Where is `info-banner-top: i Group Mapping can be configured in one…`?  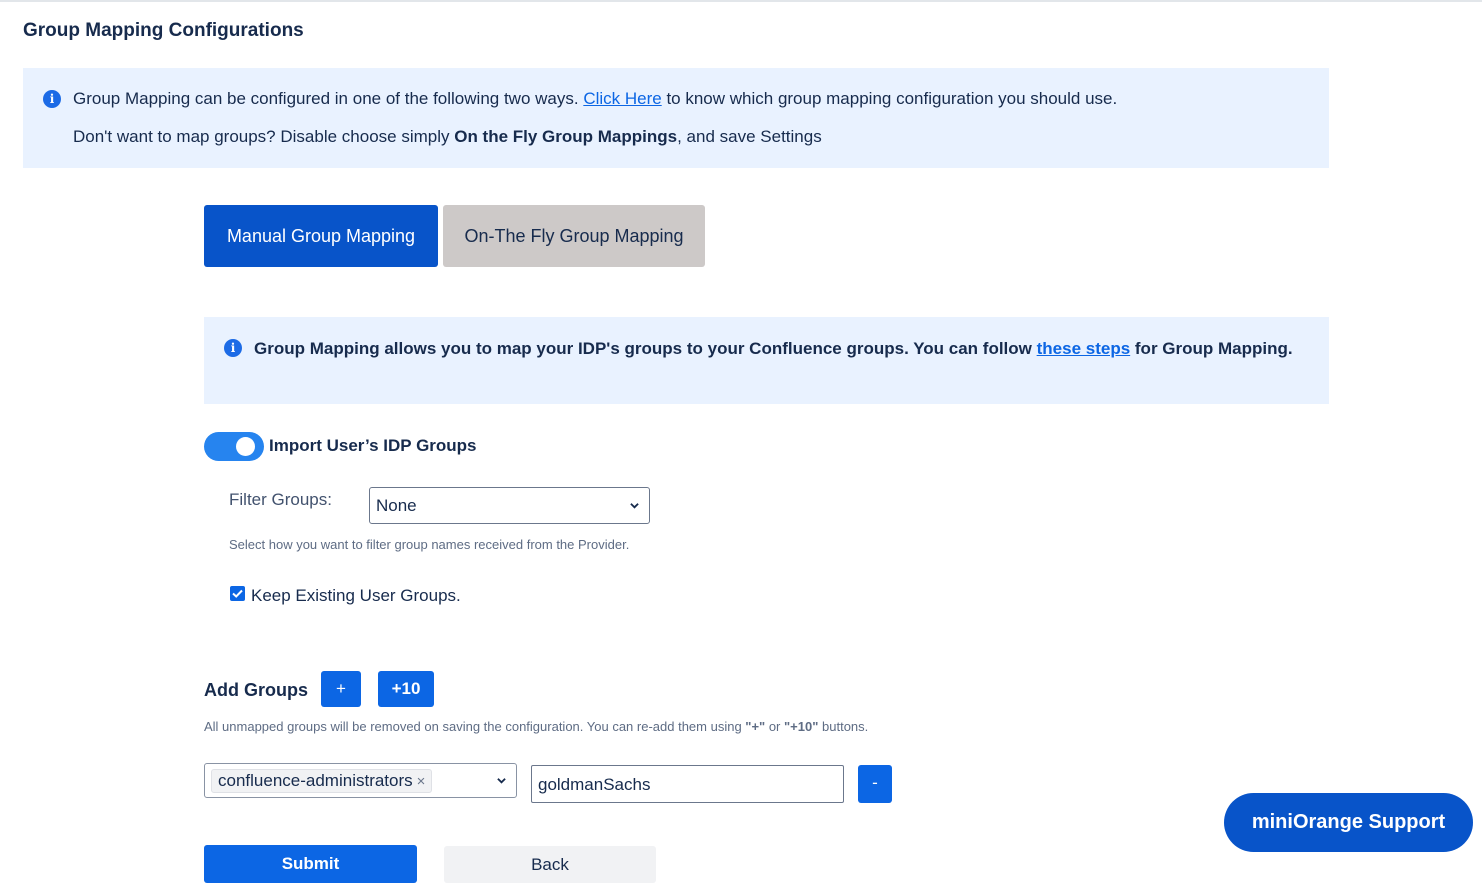
info-banner-top: i Group Mapping can be configured in one… is located at coordinates (676, 118).